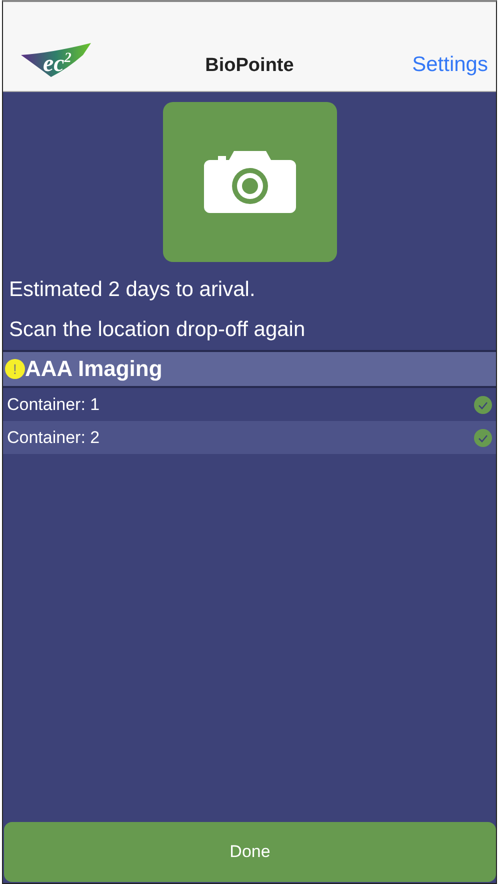  I want to click on logo-text: ec$^{2}$, so click(57, 64).